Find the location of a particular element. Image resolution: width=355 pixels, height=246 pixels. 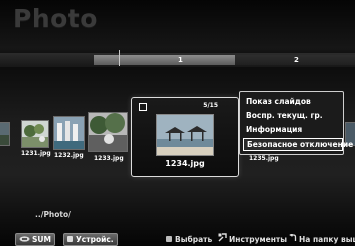

partial-photo-icon is located at coordinates (4, 134).